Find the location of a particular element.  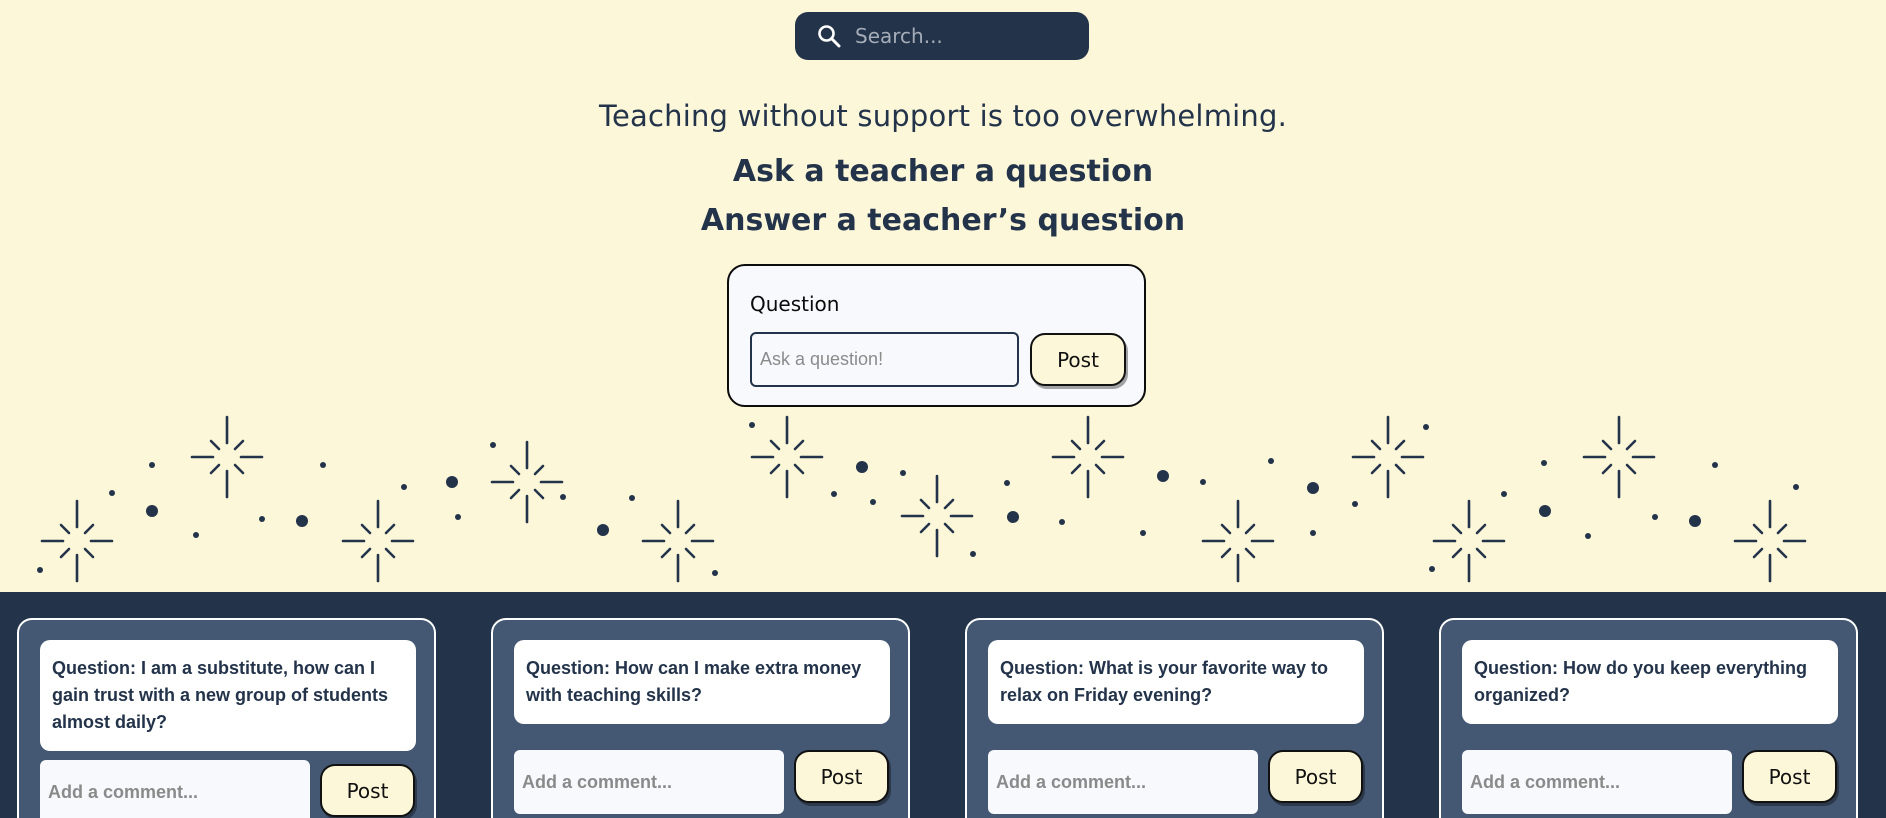

question-input is located at coordinates (884, 359).